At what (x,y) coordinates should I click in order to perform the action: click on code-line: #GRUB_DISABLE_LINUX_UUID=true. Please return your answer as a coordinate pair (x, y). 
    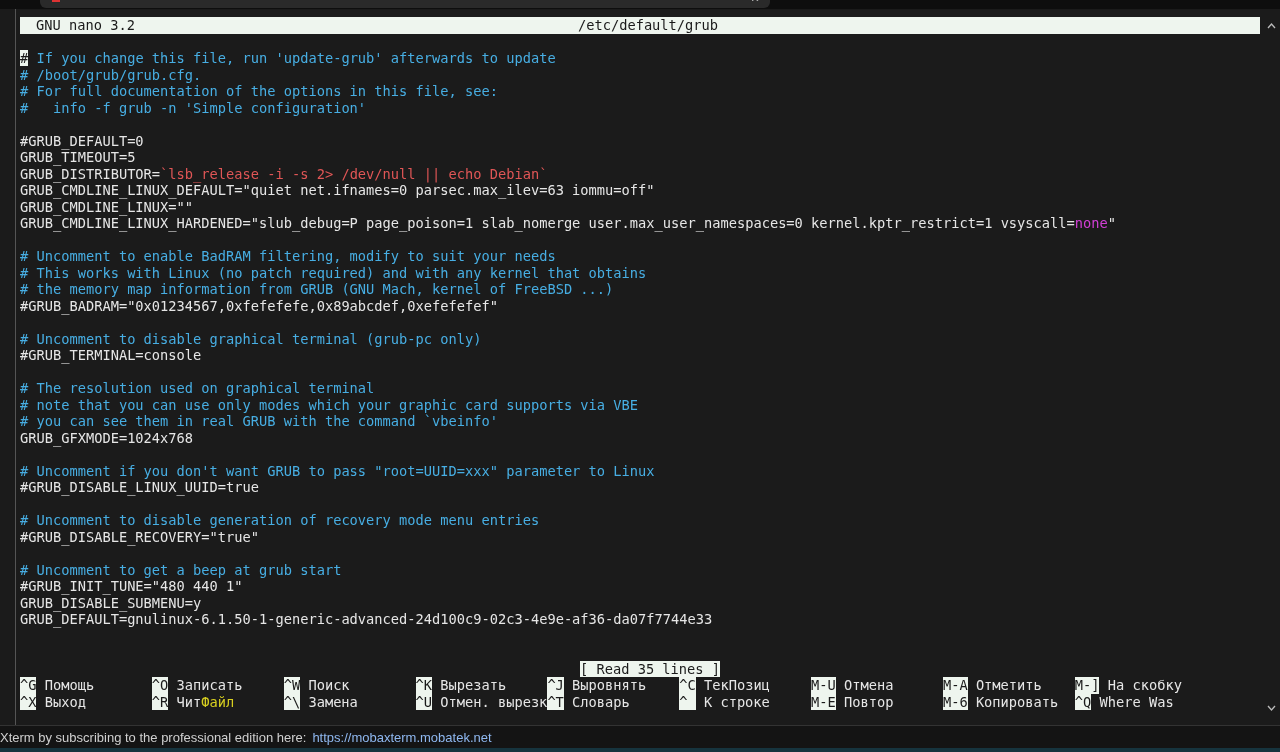
    Looking at the image, I should click on (139, 487).